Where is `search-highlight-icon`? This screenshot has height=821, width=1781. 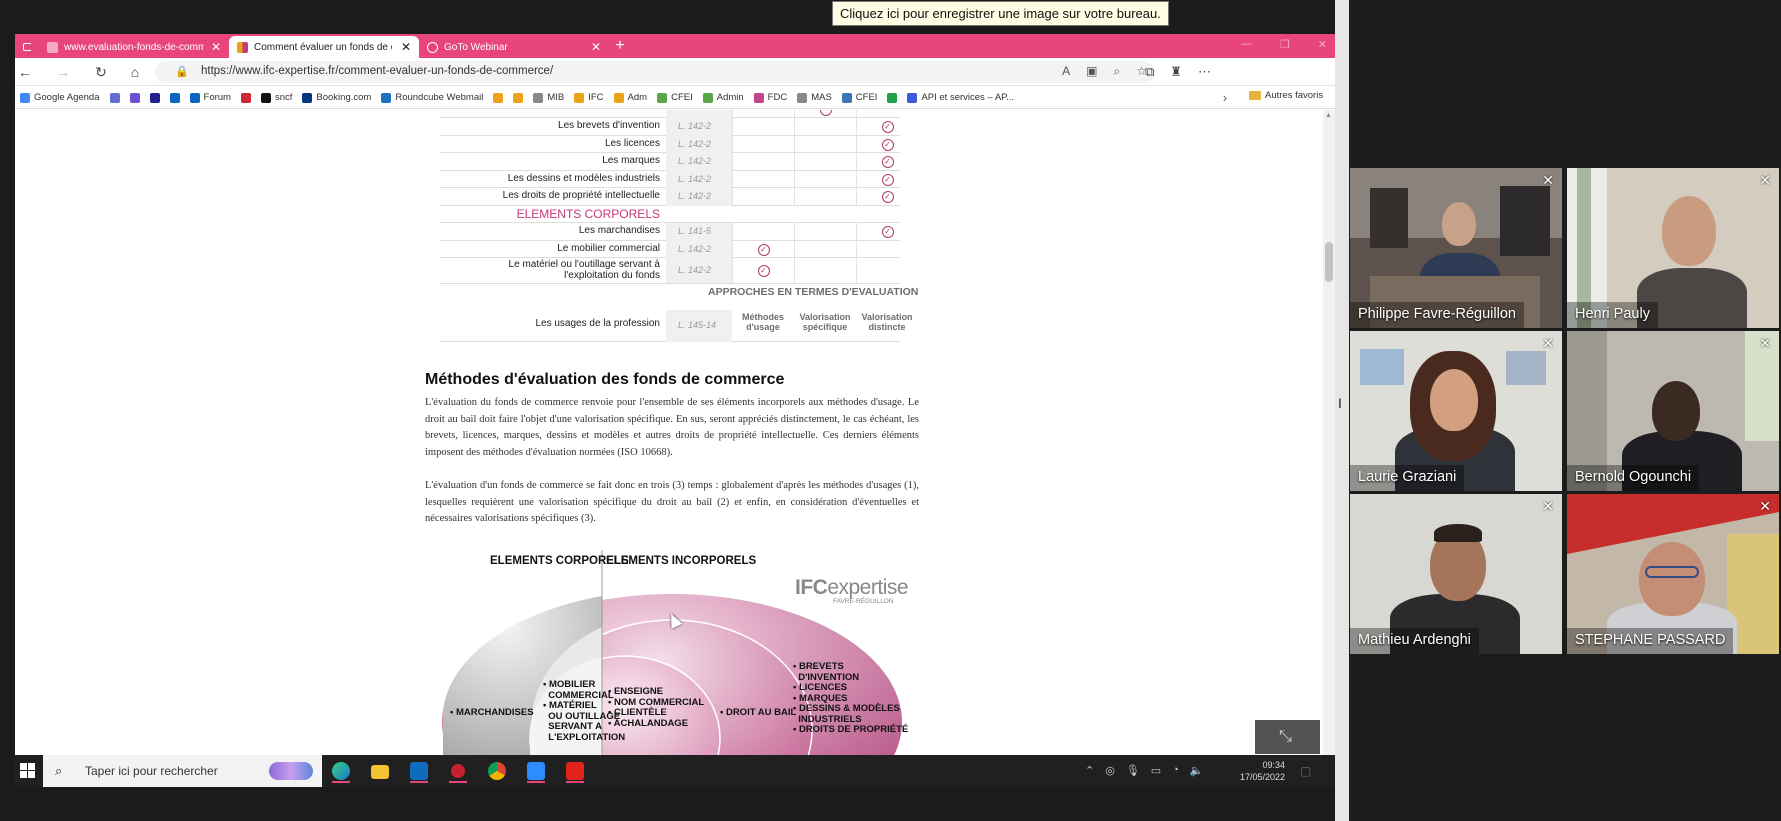
search-highlight-icon is located at coordinates (291, 771).